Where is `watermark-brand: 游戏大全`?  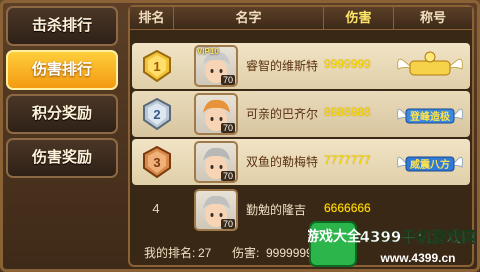
watermark-brand: 游戏大全 is located at coordinates (335, 236).